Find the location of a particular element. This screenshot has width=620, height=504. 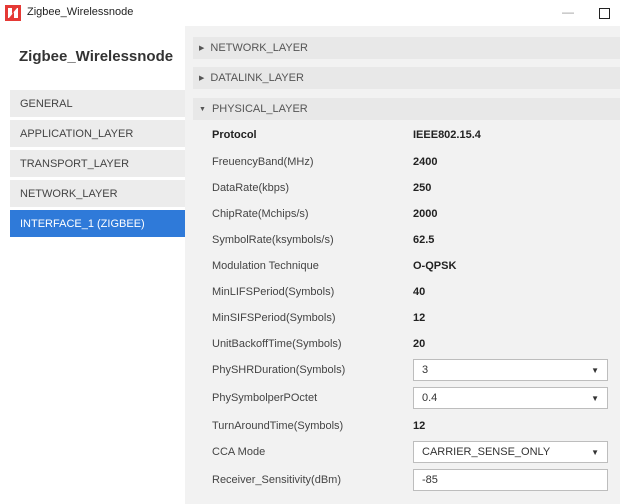

cca-mode-select: CARRIER_SENSE_ONLY ▼ is located at coordinates (510, 452).